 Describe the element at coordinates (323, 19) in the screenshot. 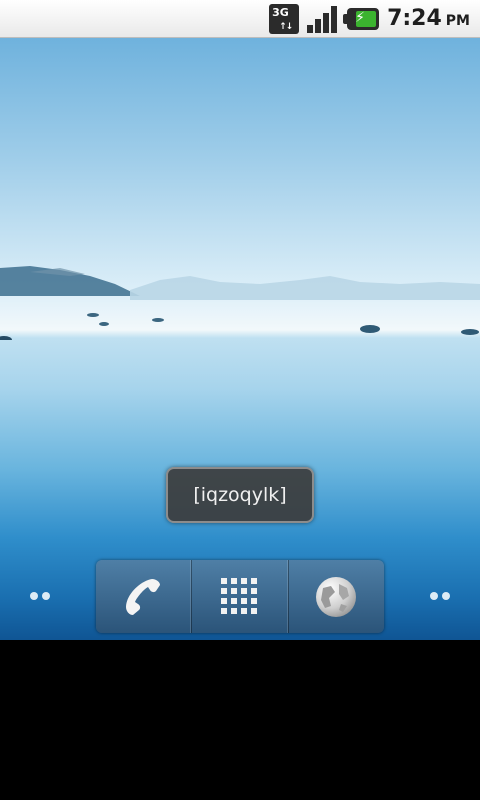

I see `signal-strength-icon` at that location.